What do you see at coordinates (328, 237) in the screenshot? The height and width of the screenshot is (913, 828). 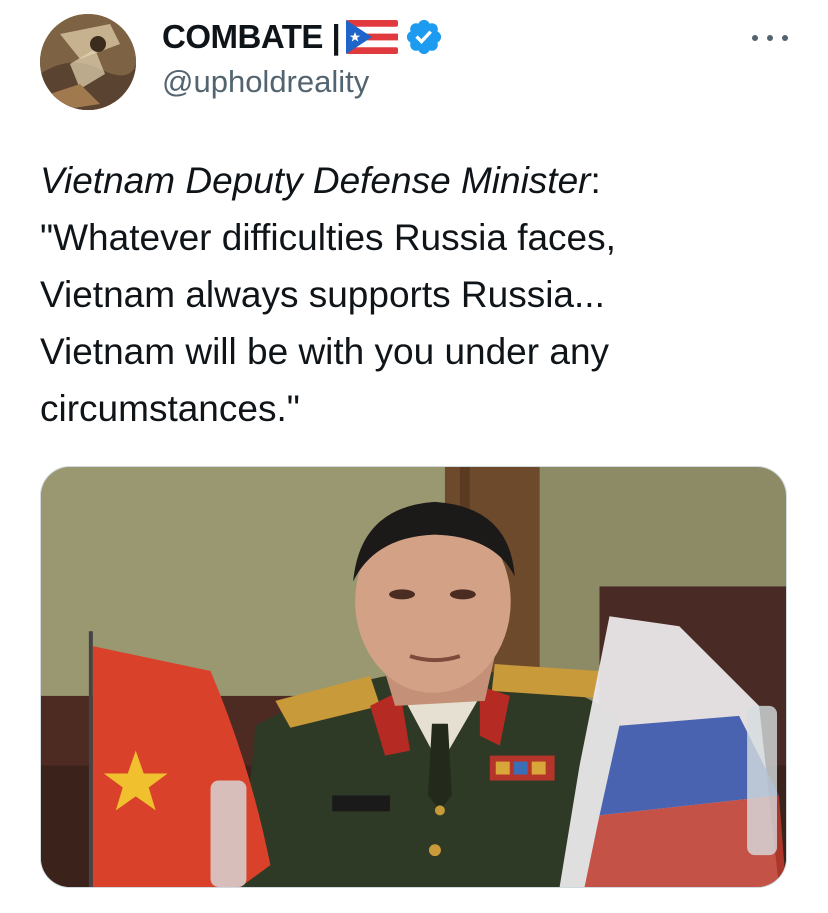 I see `tweet-text-line-2: "Whatever difficulties Russia faces,` at bounding box center [328, 237].